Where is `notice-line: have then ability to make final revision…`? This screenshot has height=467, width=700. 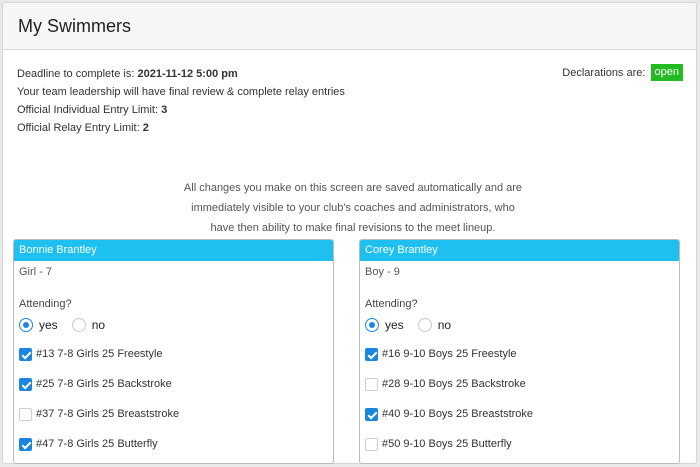 notice-line: have then ability to make final revision… is located at coordinates (353, 228).